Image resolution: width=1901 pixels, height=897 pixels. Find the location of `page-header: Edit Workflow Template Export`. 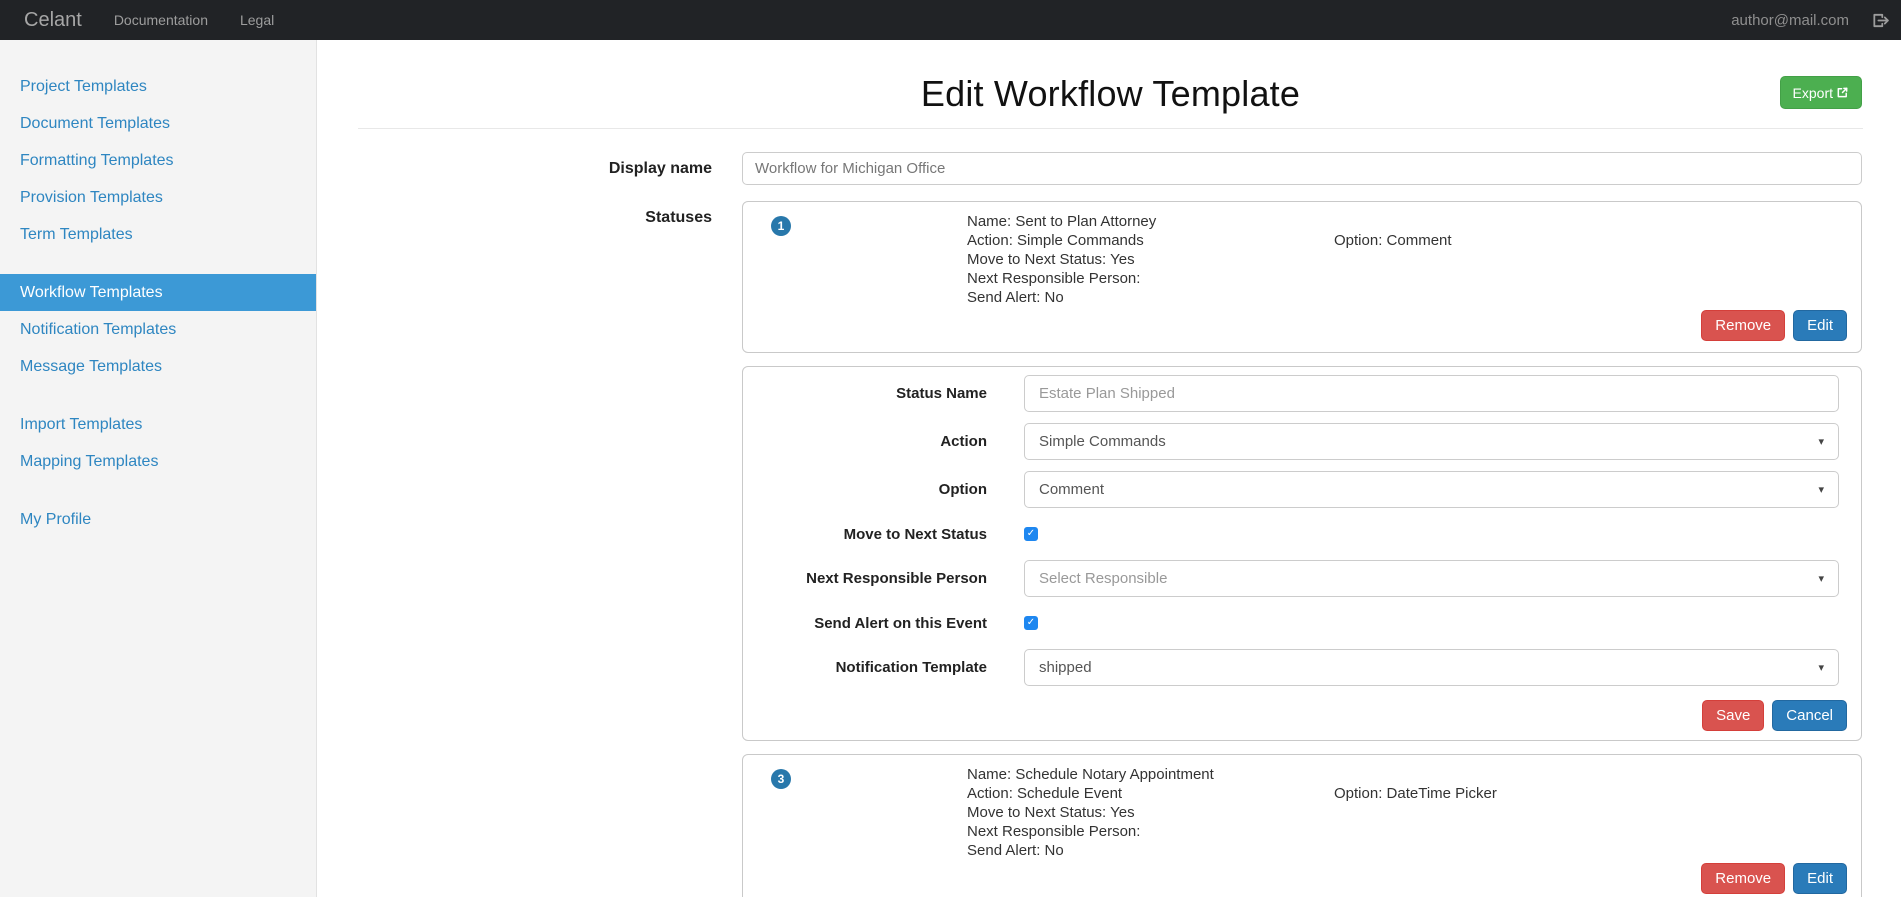

page-header: Edit Workflow Template Export is located at coordinates (1110, 81).